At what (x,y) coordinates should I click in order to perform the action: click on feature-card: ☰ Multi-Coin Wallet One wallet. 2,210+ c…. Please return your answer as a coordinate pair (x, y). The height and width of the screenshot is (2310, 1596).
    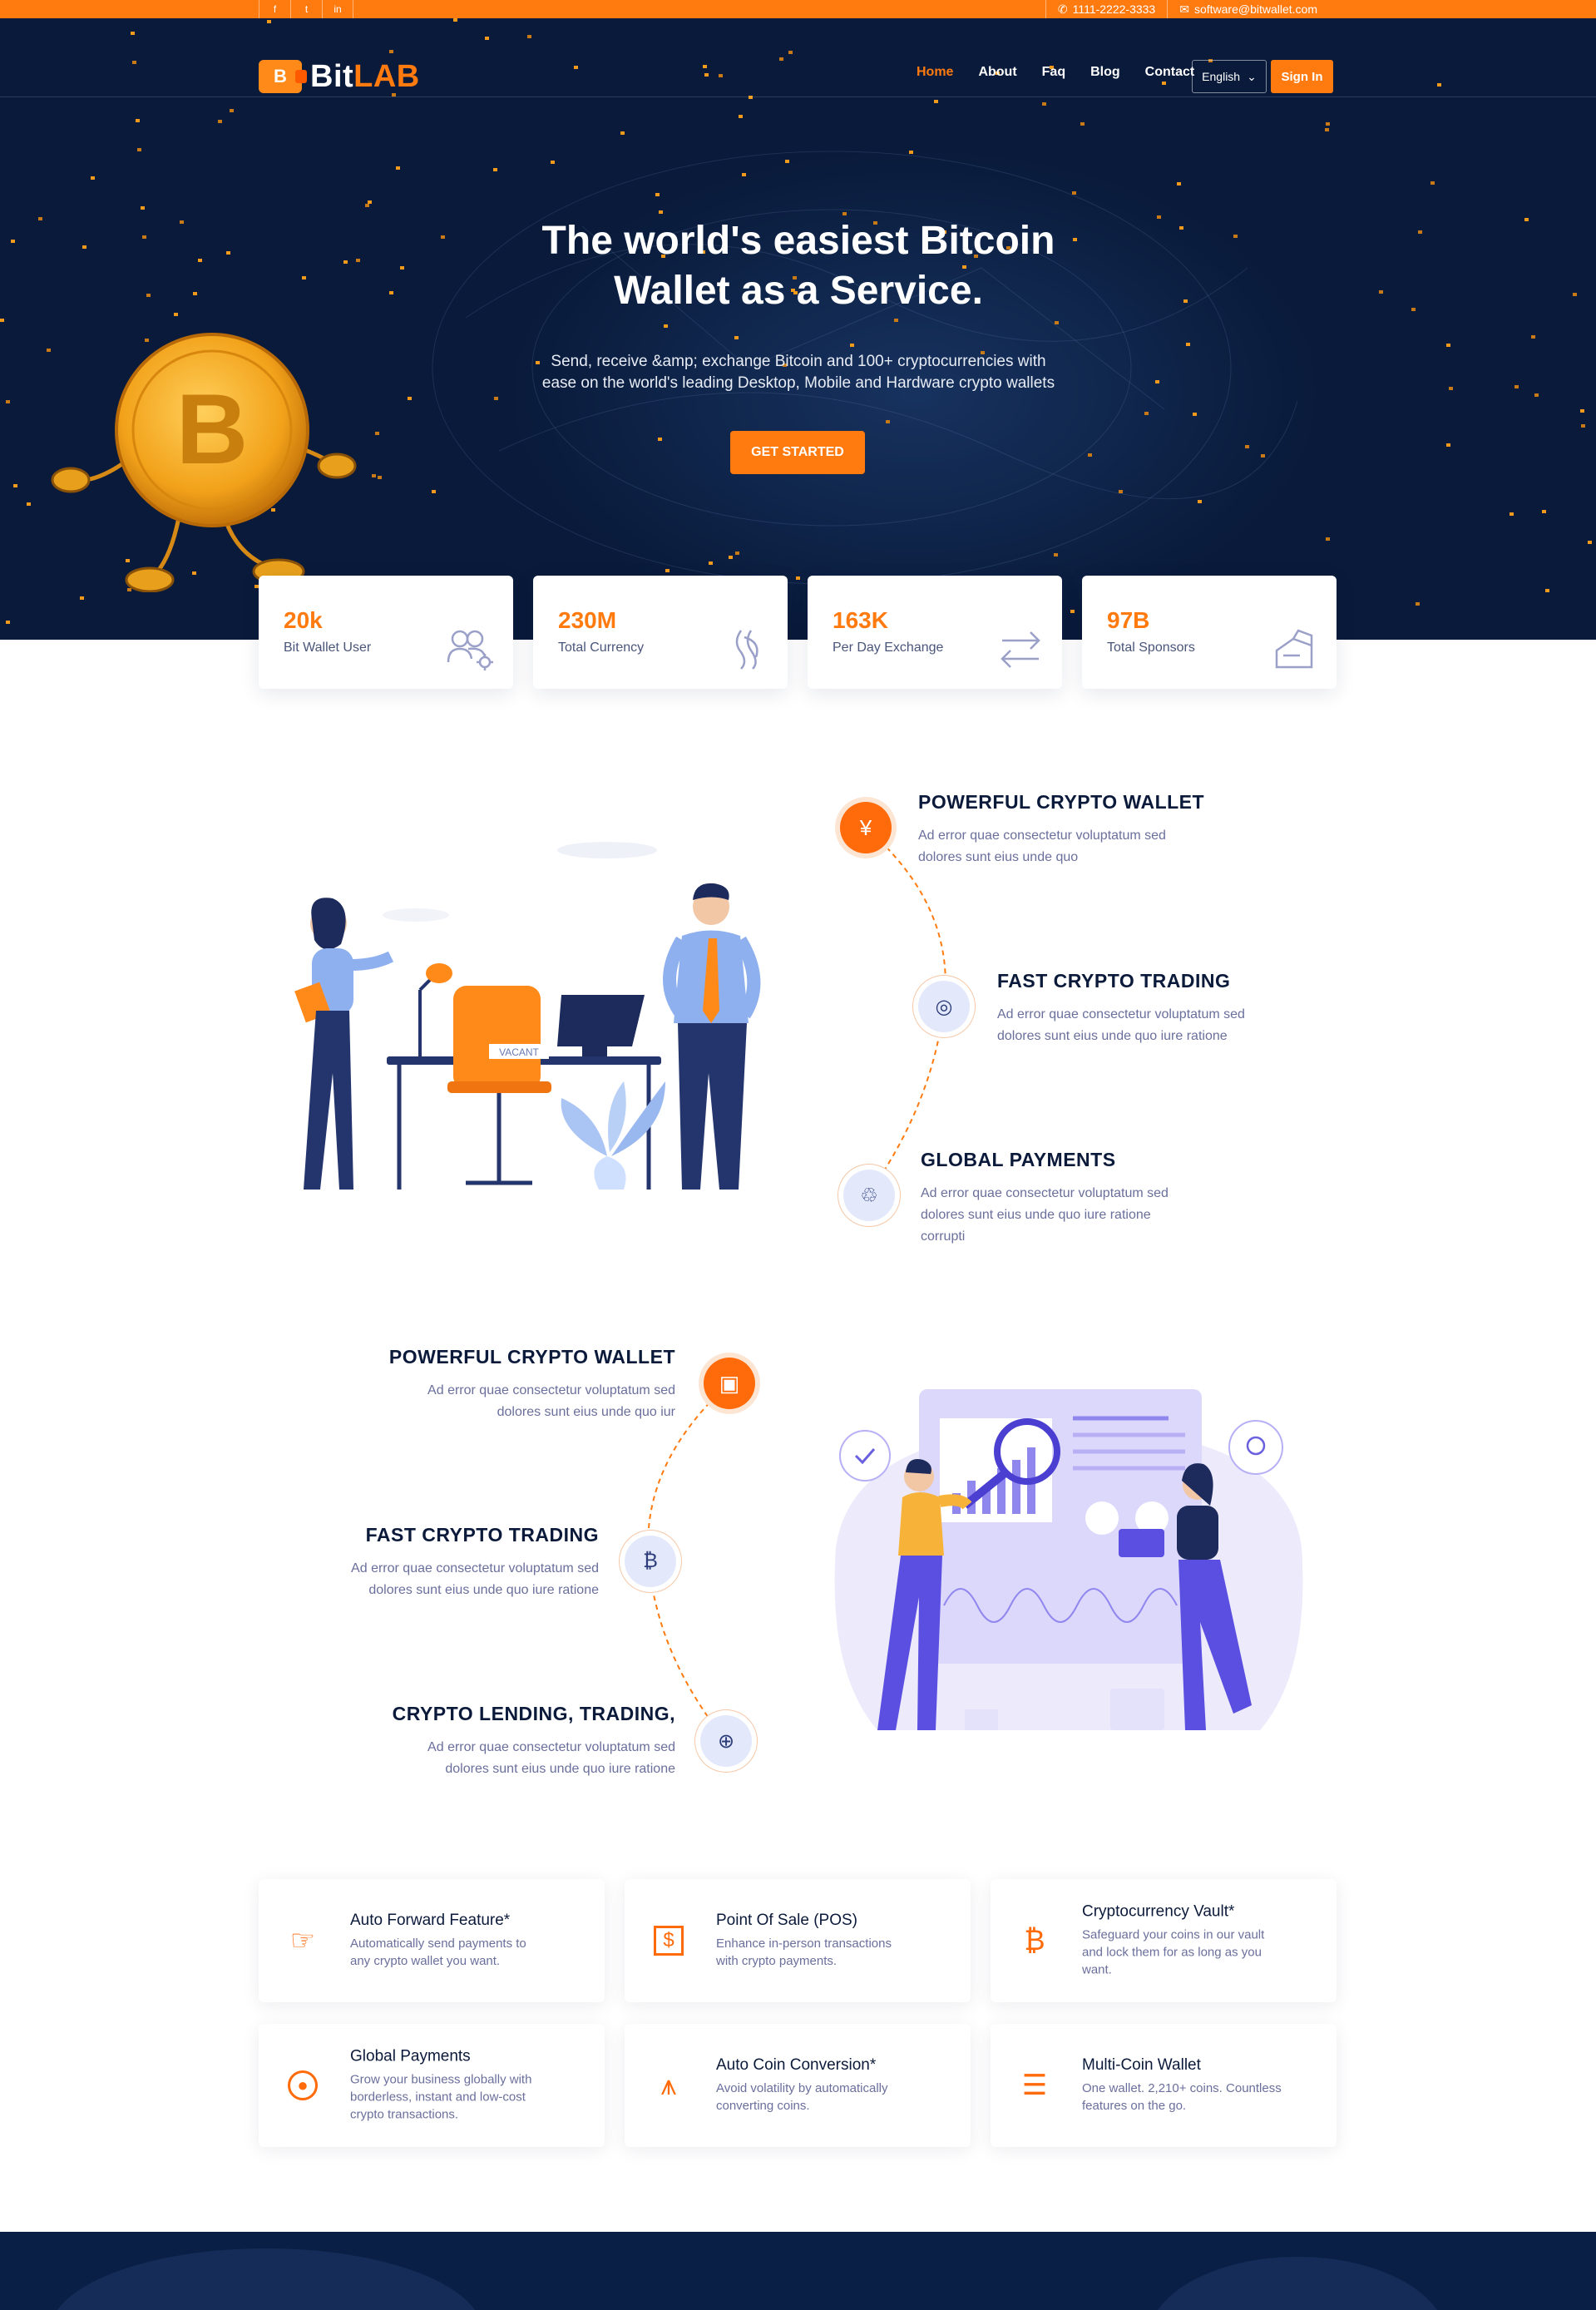
    Looking at the image, I should click on (1164, 2085).